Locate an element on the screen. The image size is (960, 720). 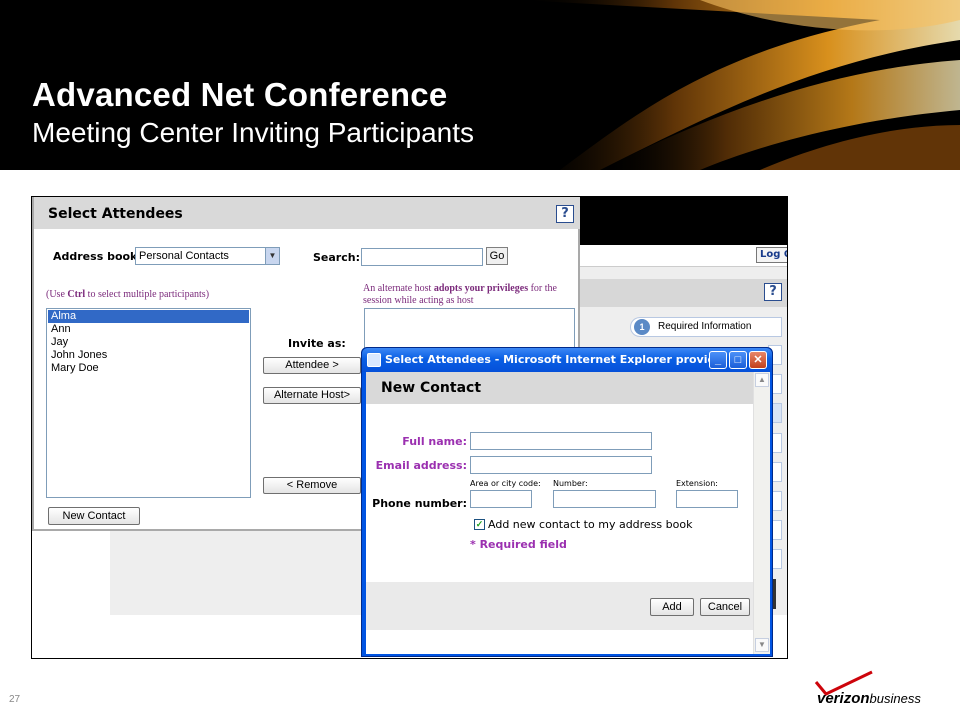
address-book-select: Personal Contacts ▼ is located at coordinates (207, 256).